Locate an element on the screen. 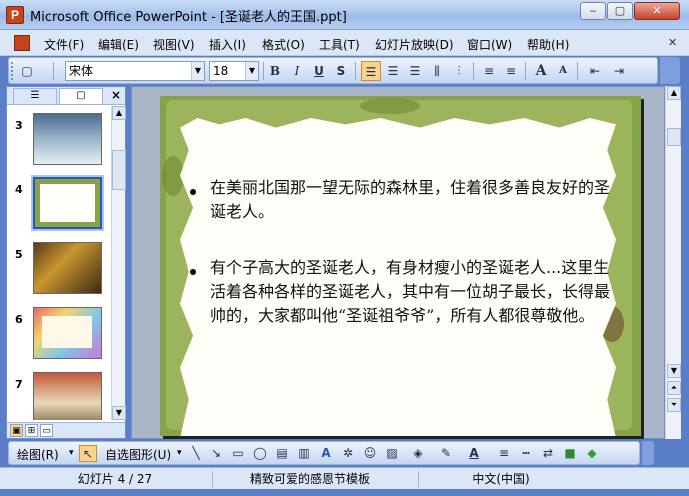 The height and width of the screenshot is (496, 689). close-button: ✕ is located at coordinates (657, 11).